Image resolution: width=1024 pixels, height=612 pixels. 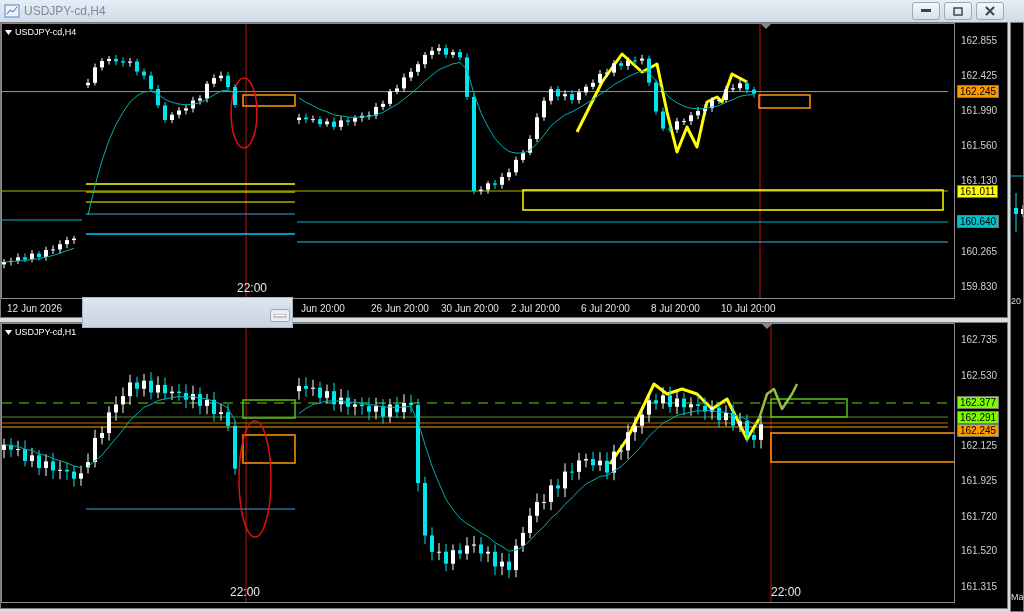 What do you see at coordinates (979, 551) in the screenshot?
I see `price-tick-label: 161.520` at bounding box center [979, 551].